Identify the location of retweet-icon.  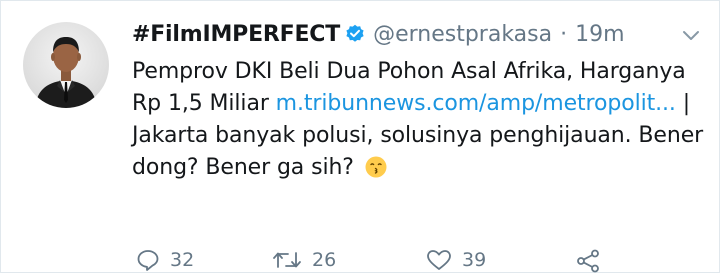
(287, 260).